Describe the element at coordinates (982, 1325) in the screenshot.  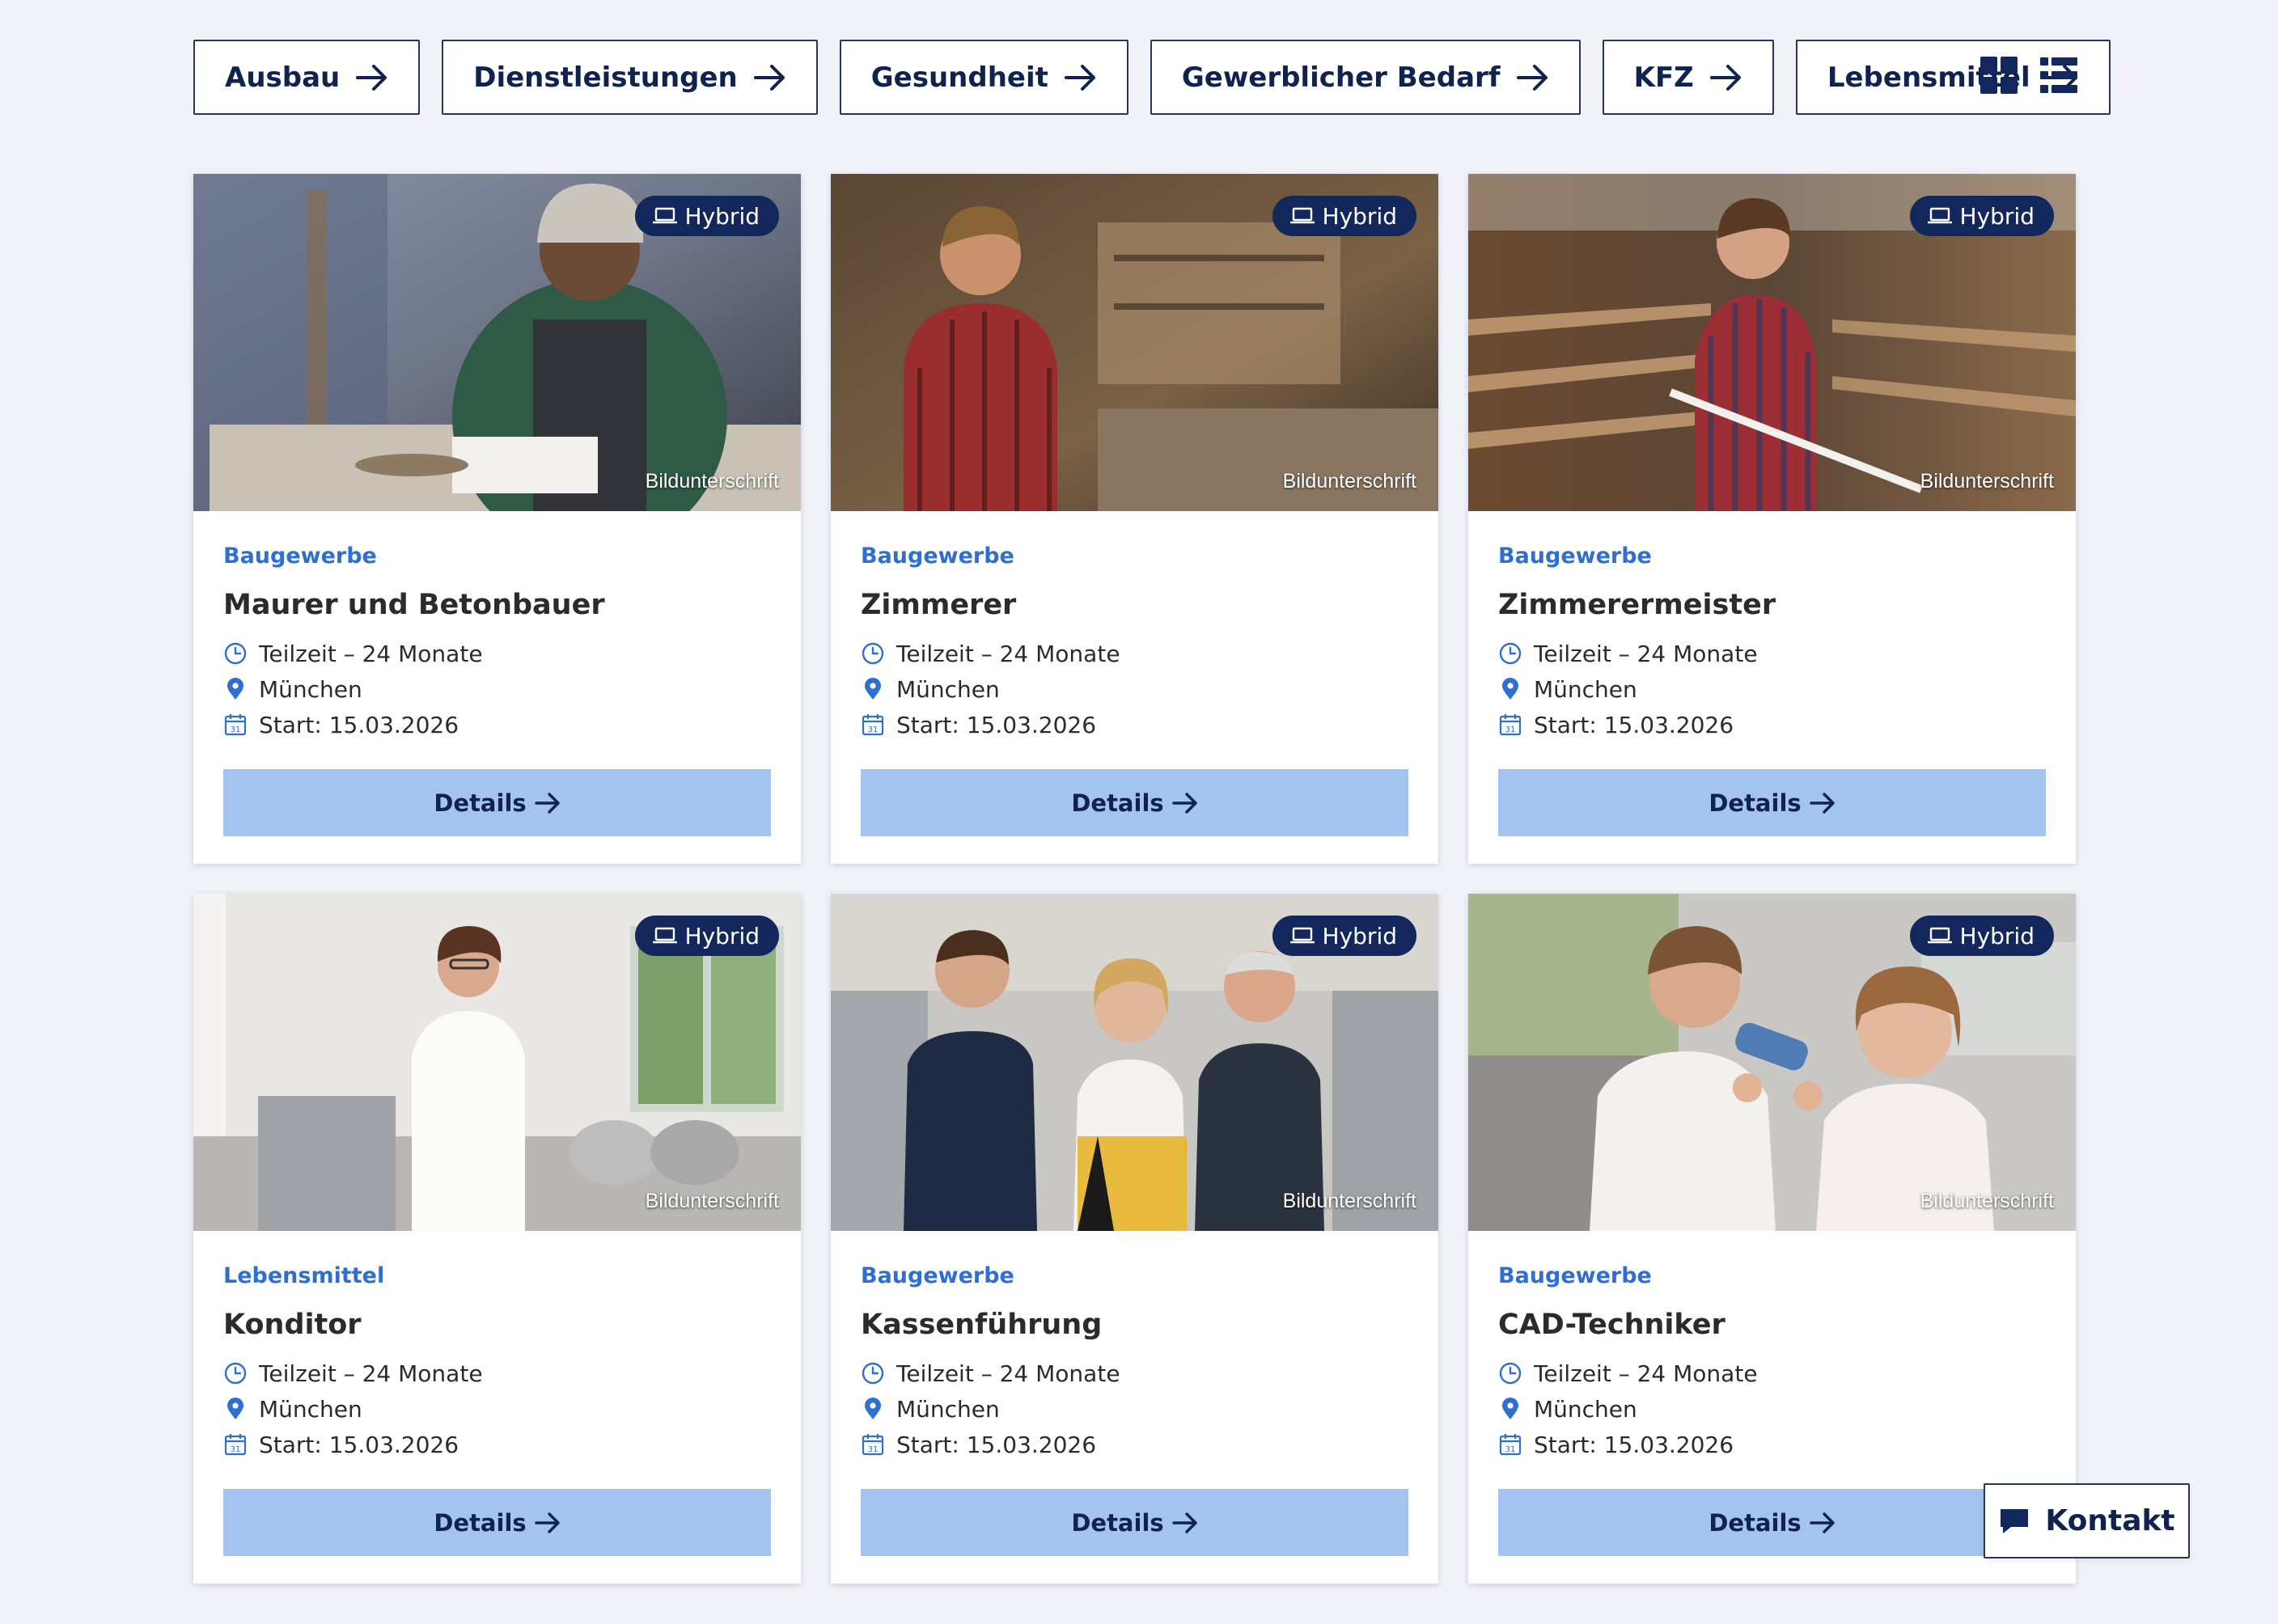
I see `card-title: Kassenführung` at that location.